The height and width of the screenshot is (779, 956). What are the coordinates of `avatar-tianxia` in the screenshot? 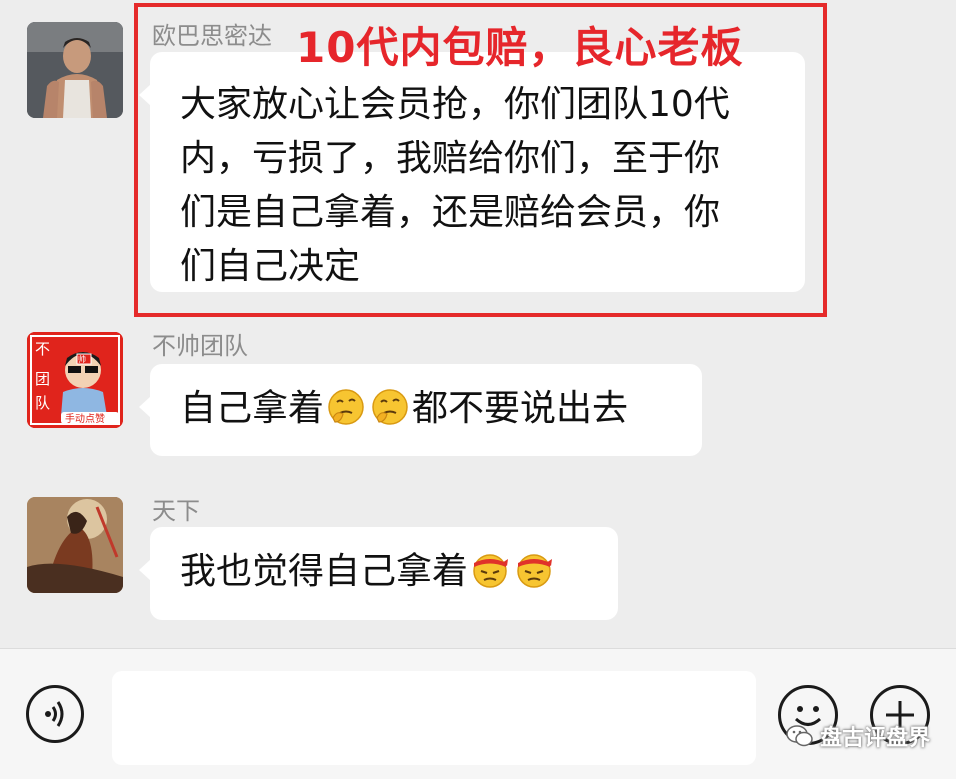 It's located at (75, 545).